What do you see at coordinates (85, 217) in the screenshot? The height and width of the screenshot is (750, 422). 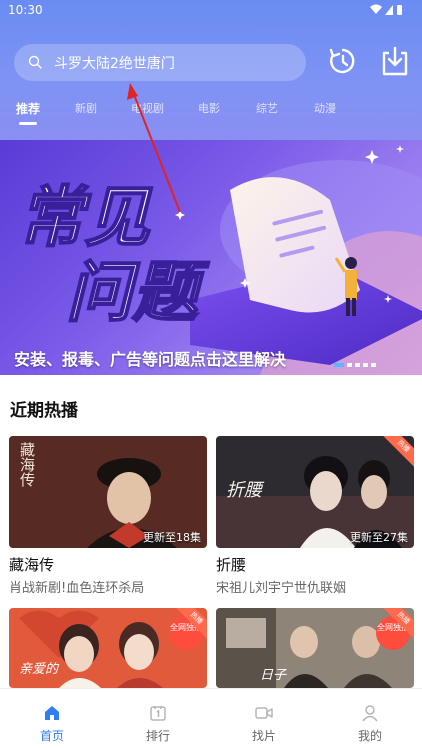 I see `banner-headline-1: 常见` at bounding box center [85, 217].